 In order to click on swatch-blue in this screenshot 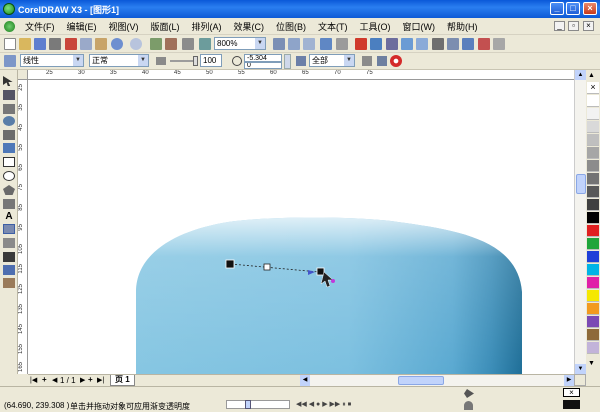, I will do `click(593, 257)`.